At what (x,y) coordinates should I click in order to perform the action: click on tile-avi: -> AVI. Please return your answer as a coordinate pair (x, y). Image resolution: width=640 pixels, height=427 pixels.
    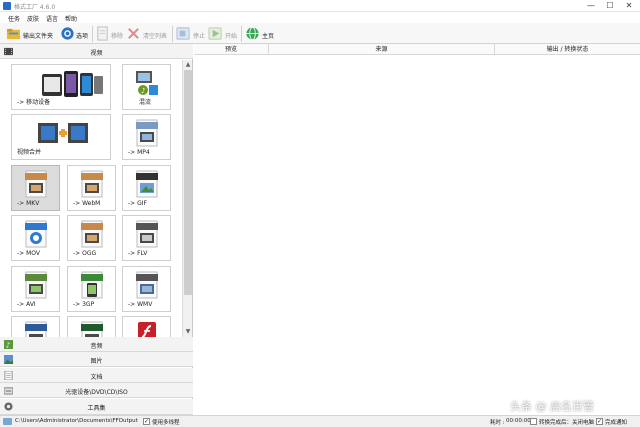
    Looking at the image, I should click on (35, 289).